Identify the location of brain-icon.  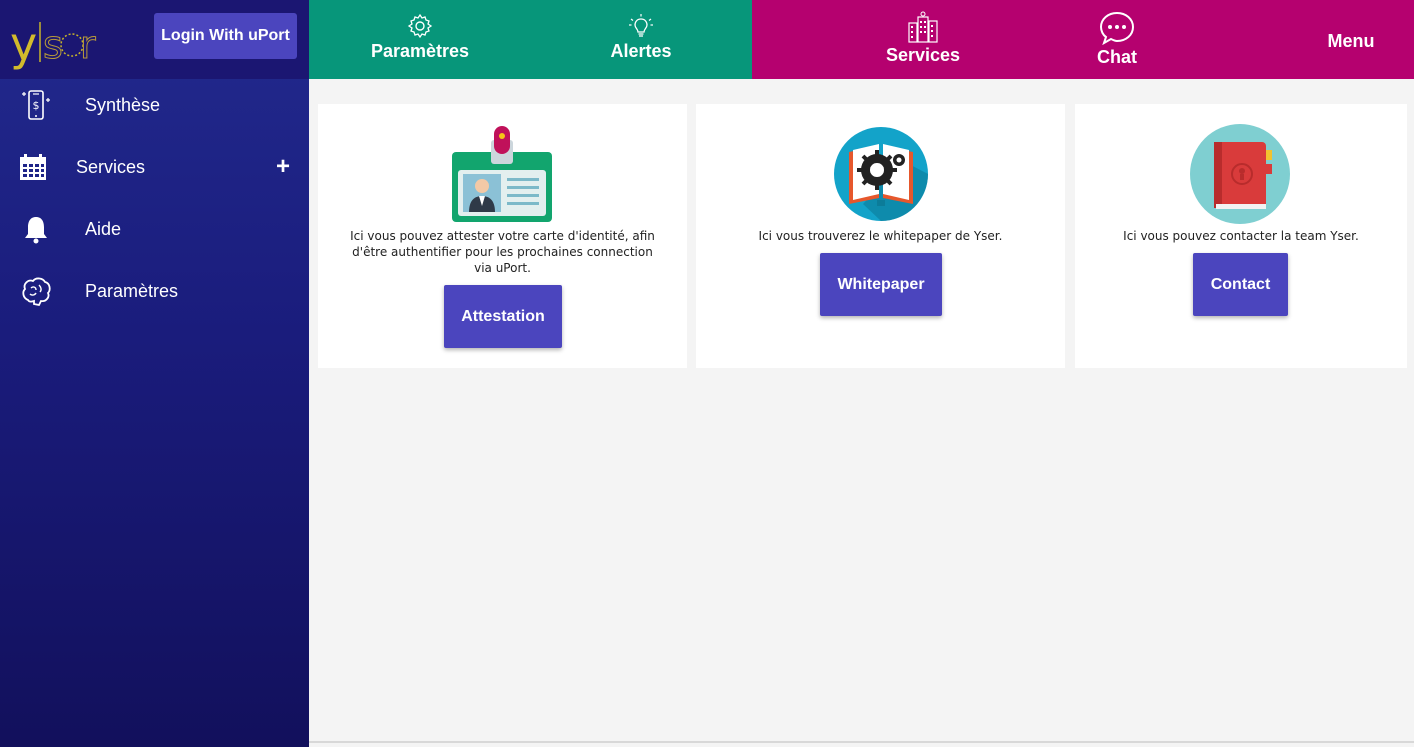
(36, 291).